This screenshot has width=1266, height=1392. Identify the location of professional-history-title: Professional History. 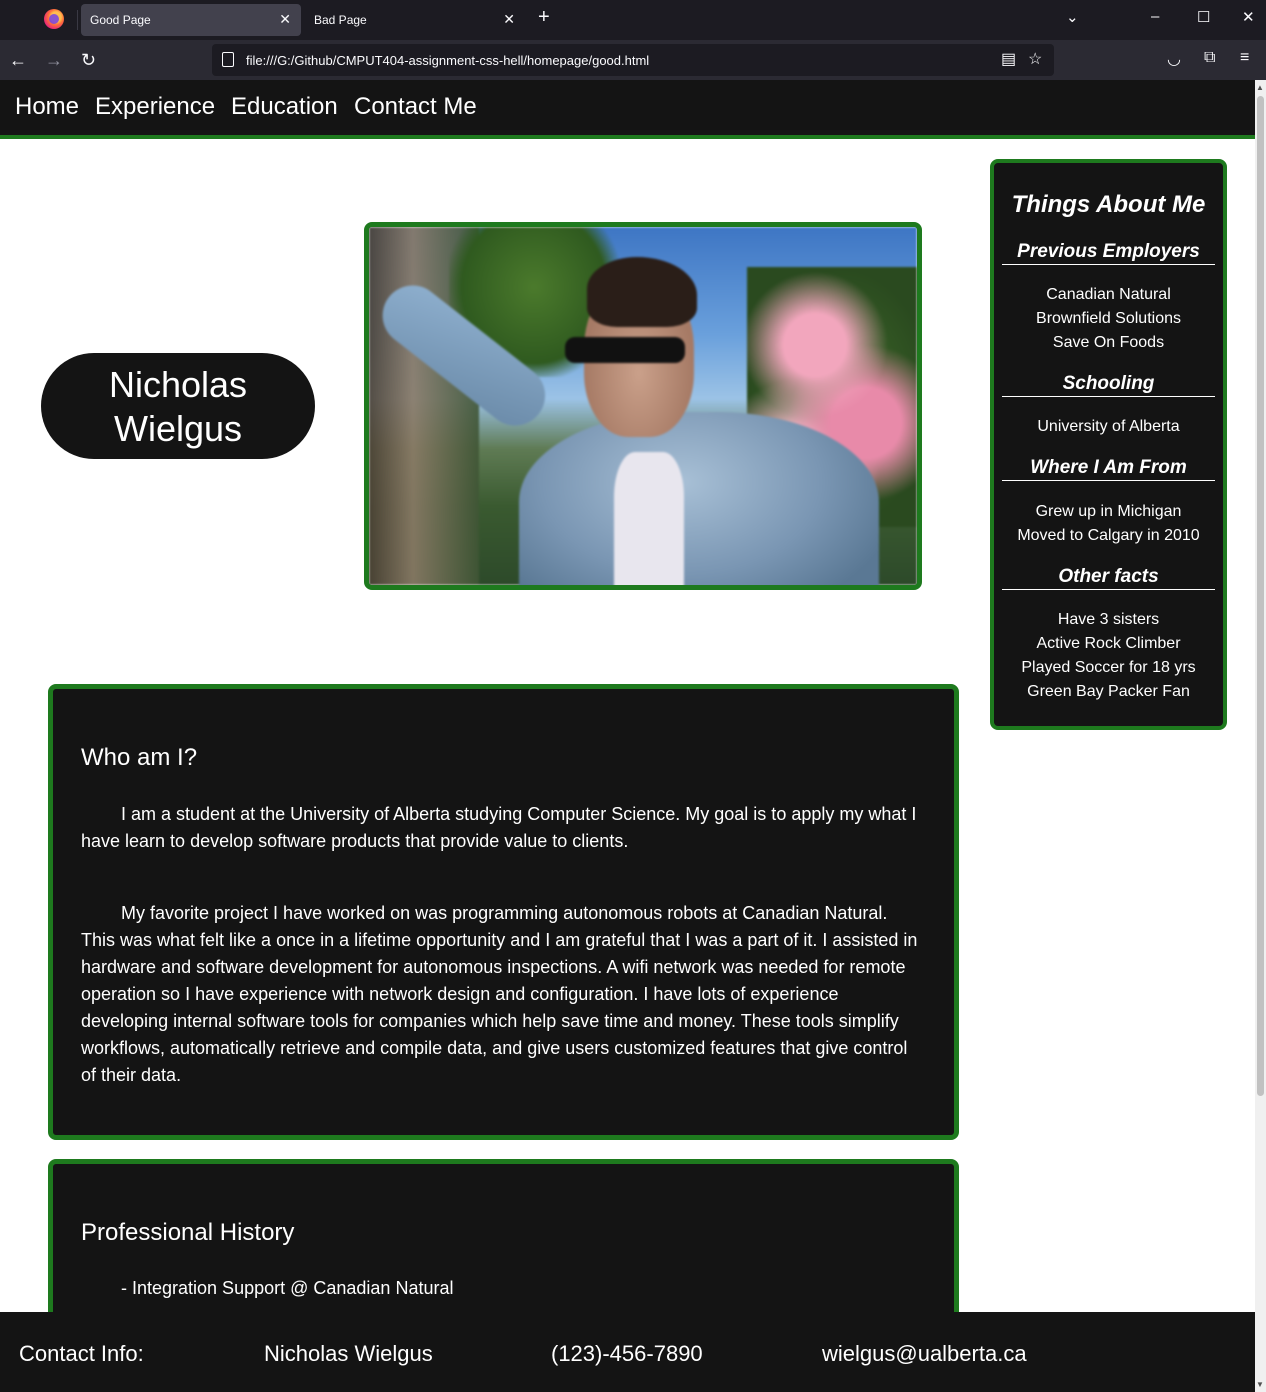
(188, 1232).